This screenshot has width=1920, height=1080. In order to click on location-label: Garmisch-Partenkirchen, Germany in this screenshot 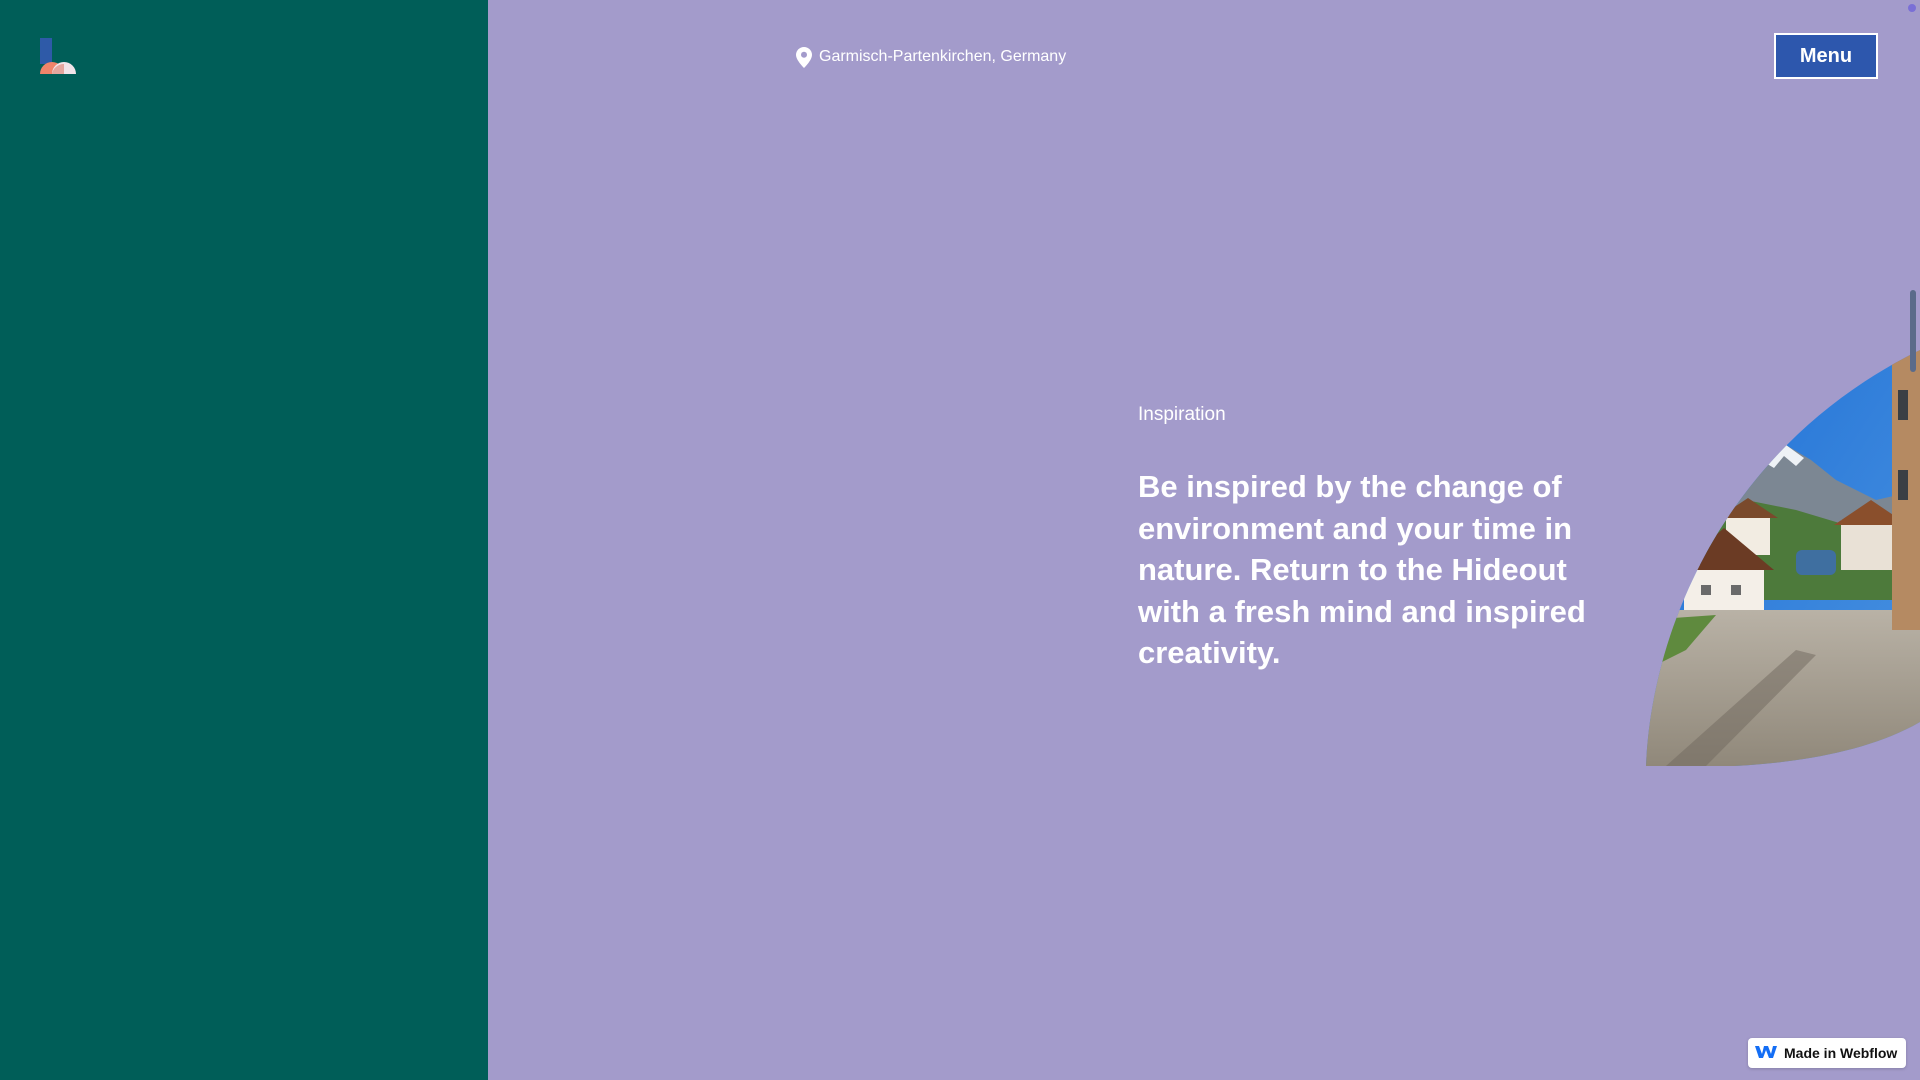, I will do `click(931, 57)`.